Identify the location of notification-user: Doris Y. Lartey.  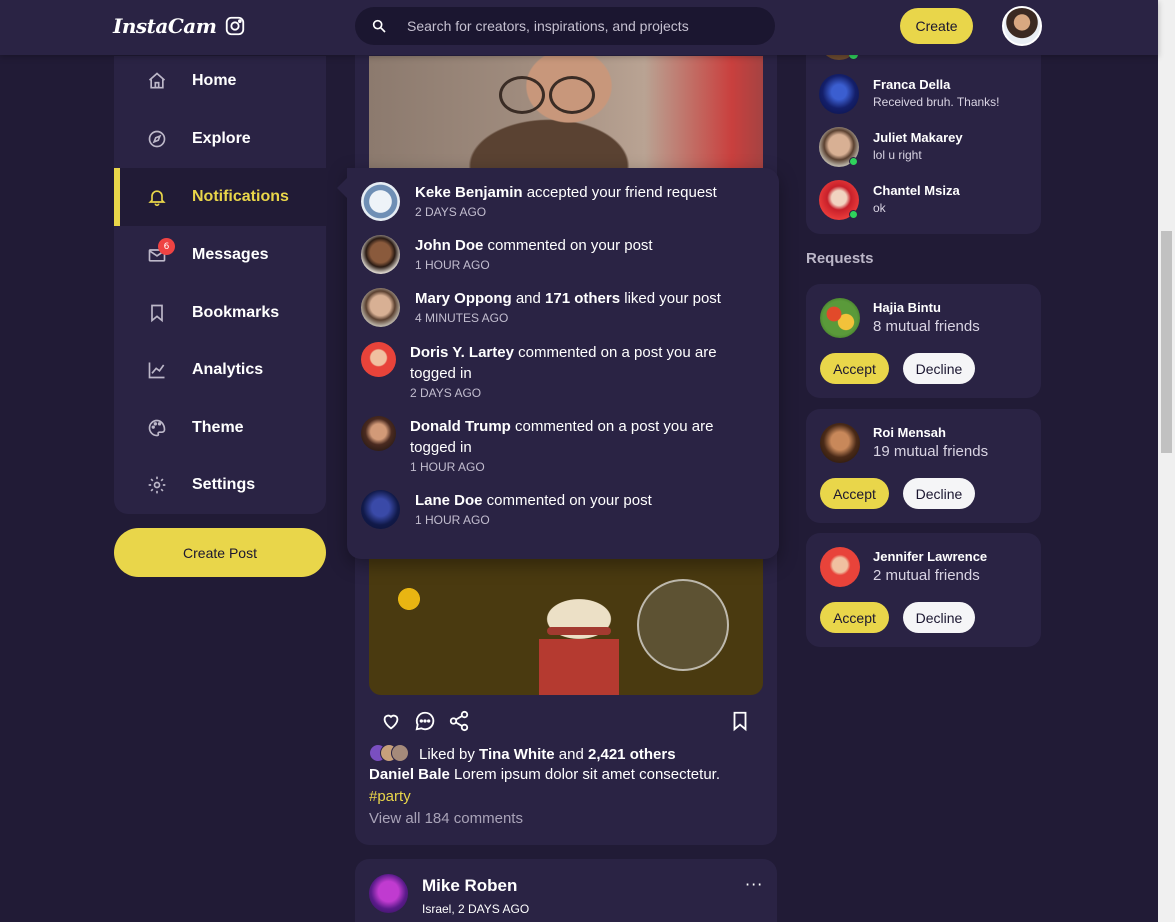
(462, 352).